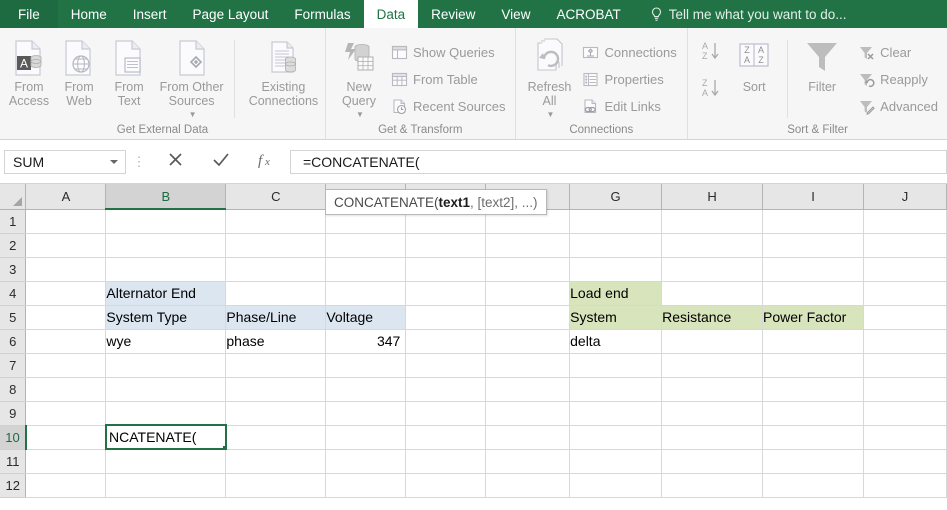  What do you see at coordinates (166, 197) in the screenshot?
I see `column-header-b: B` at bounding box center [166, 197].